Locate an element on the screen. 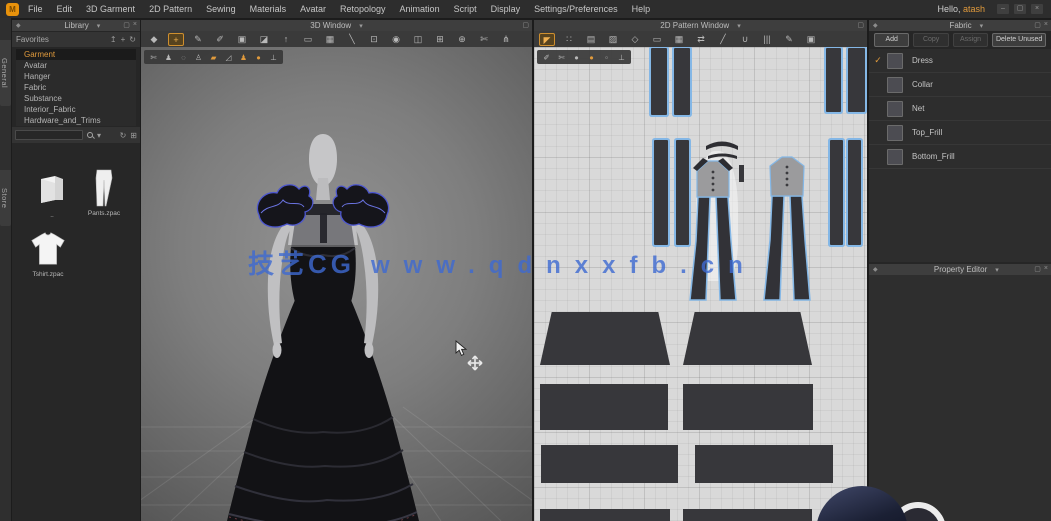 This screenshot has width=1051, height=521. reset-arrangement-icon: ↑ is located at coordinates (286, 39).